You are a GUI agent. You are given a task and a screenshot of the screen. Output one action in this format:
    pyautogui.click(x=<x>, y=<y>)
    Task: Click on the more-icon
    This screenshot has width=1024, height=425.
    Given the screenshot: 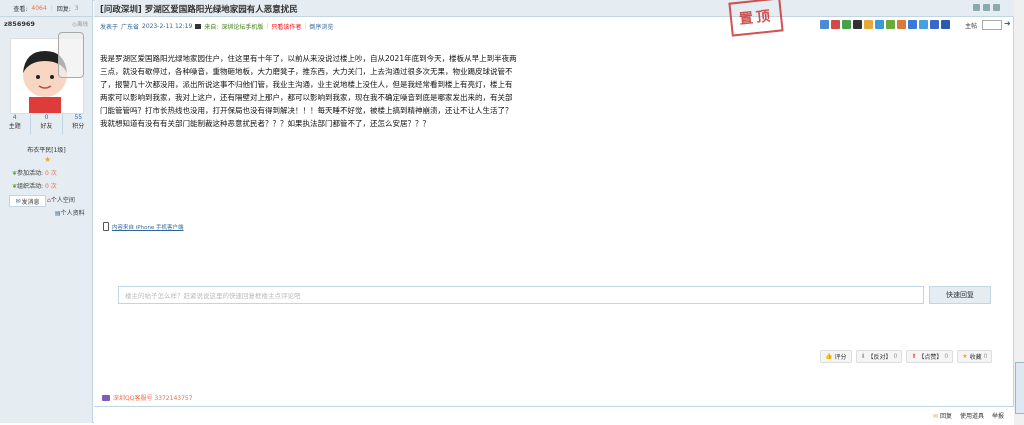 What is the action you would take?
    pyautogui.click(x=945, y=24)
    